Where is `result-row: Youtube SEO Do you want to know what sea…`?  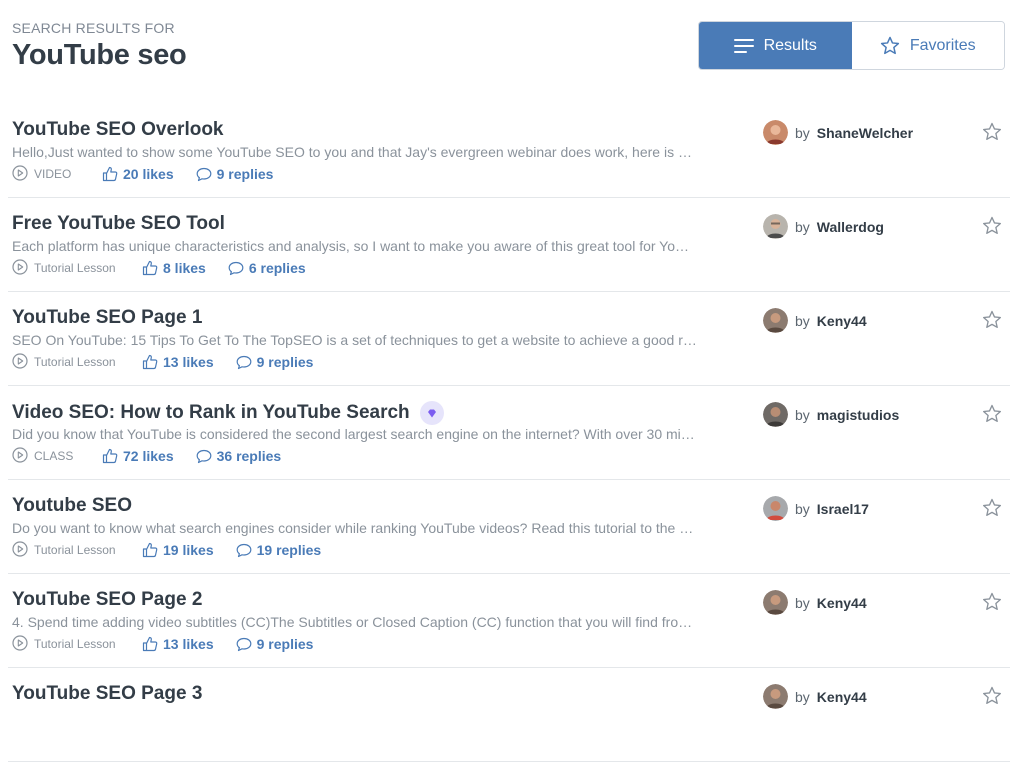
result-row: Youtube SEO Do you want to know what sea… is located at coordinates (509, 527).